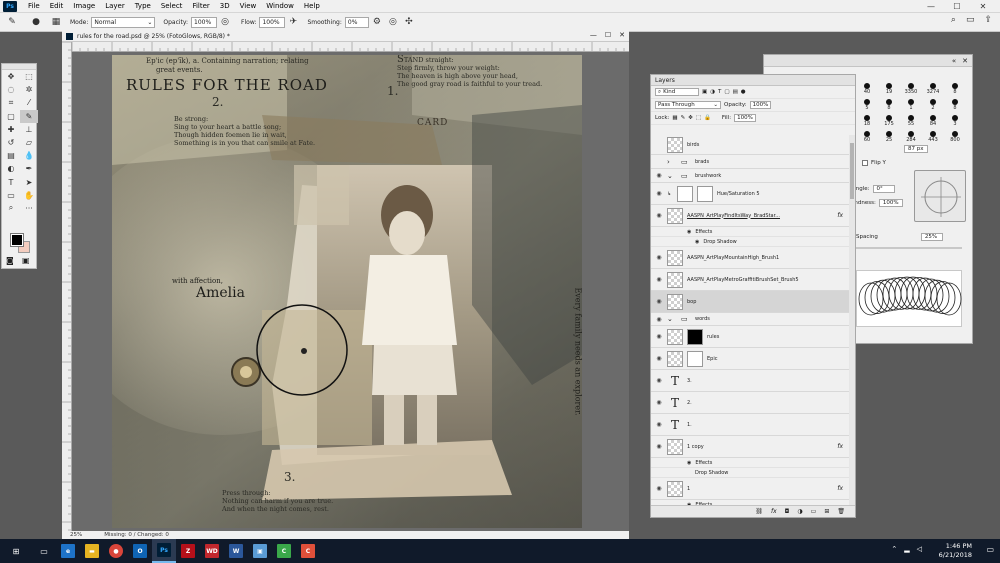 This screenshot has height=563, width=1000. I want to click on menu-edit: Edit, so click(57, 6).